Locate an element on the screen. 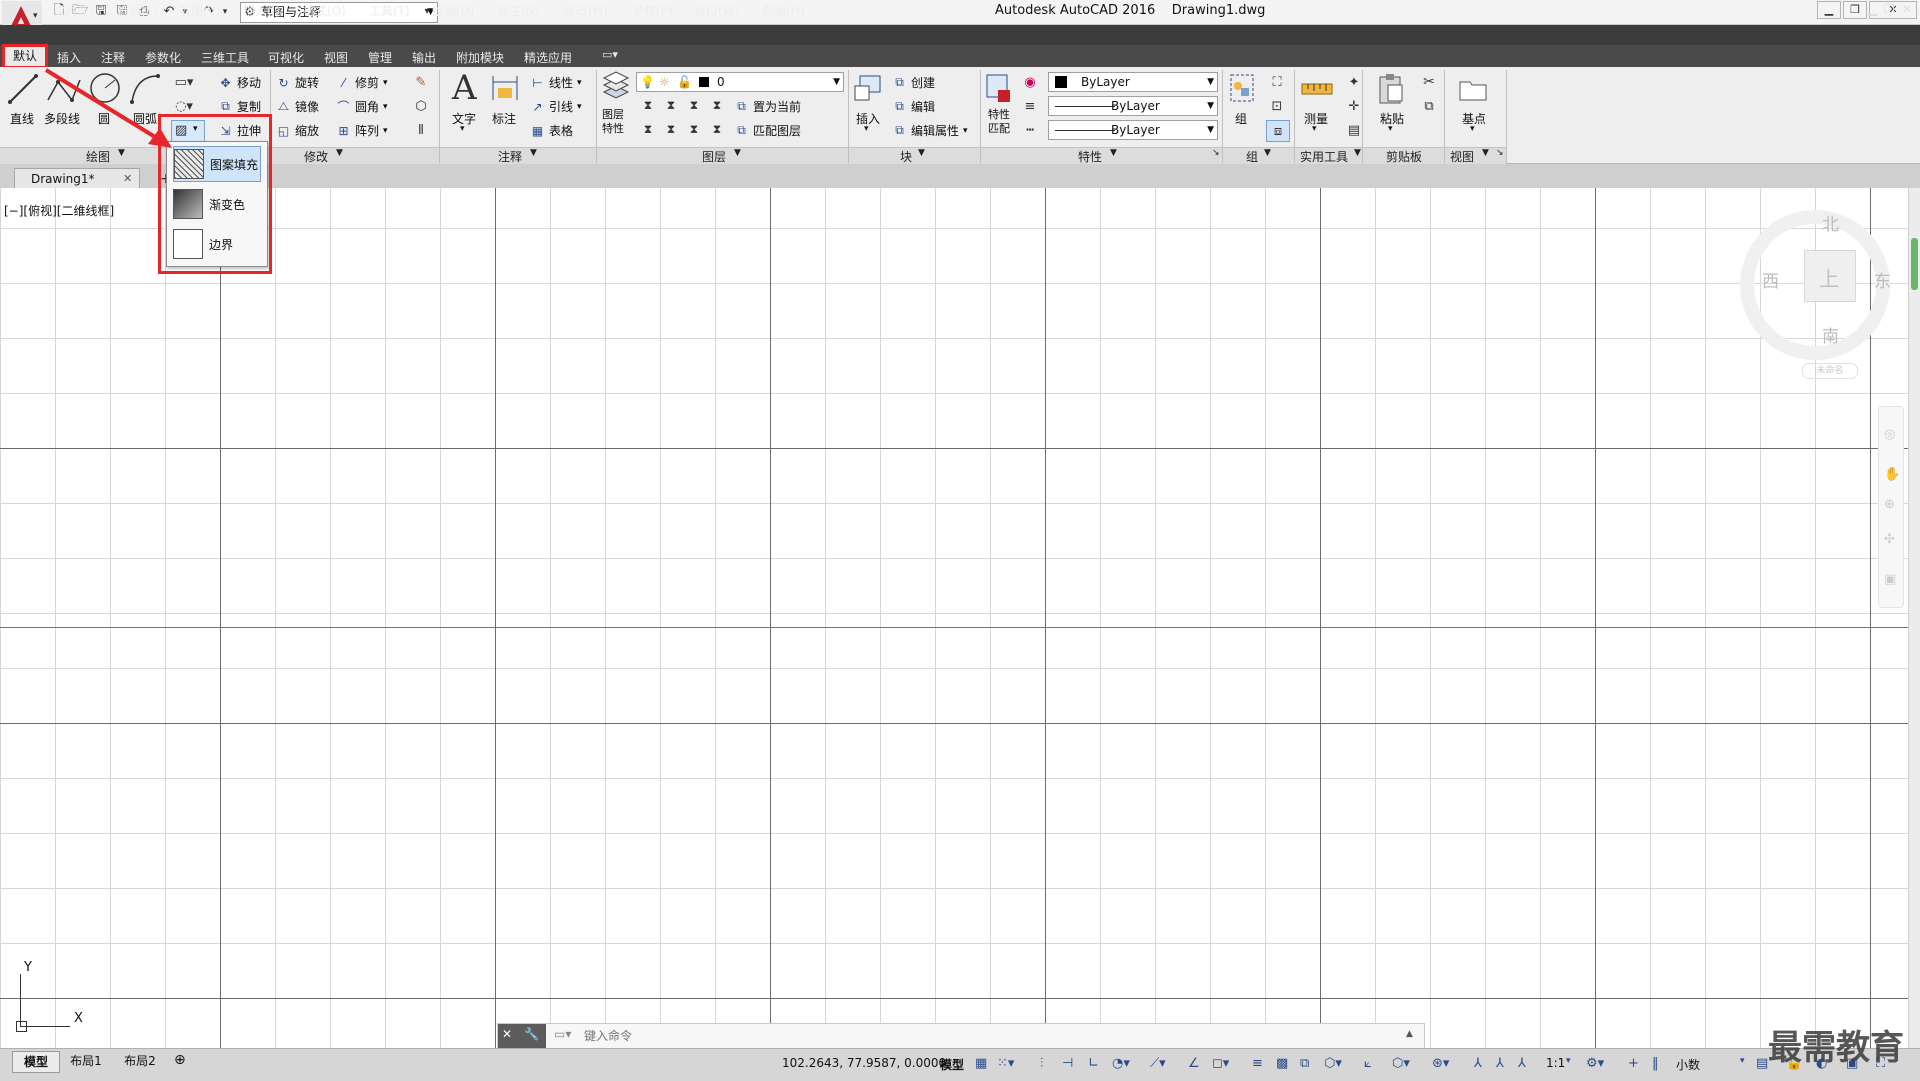  point-icon: ✛ is located at coordinates (1354, 106).